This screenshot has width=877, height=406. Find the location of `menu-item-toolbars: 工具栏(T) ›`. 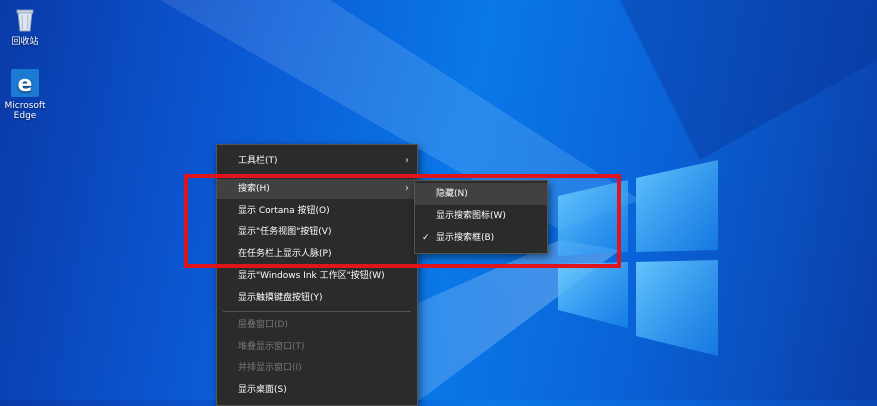

menu-item-toolbars: 工具栏(T) › is located at coordinates (317, 161).